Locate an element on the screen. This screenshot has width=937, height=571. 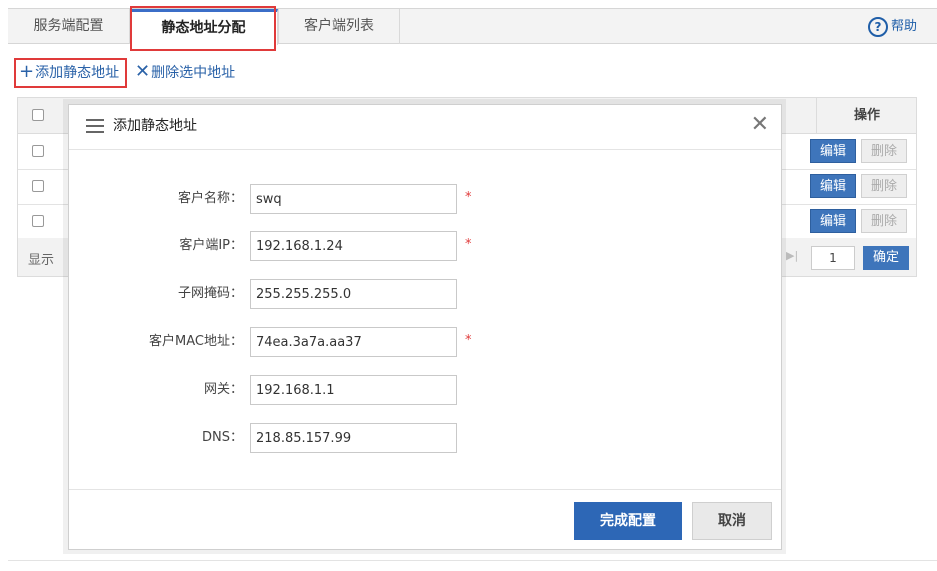
tab-bar: 服务端配置 静态地址分配 客户端列表 is located at coordinates (472, 26).